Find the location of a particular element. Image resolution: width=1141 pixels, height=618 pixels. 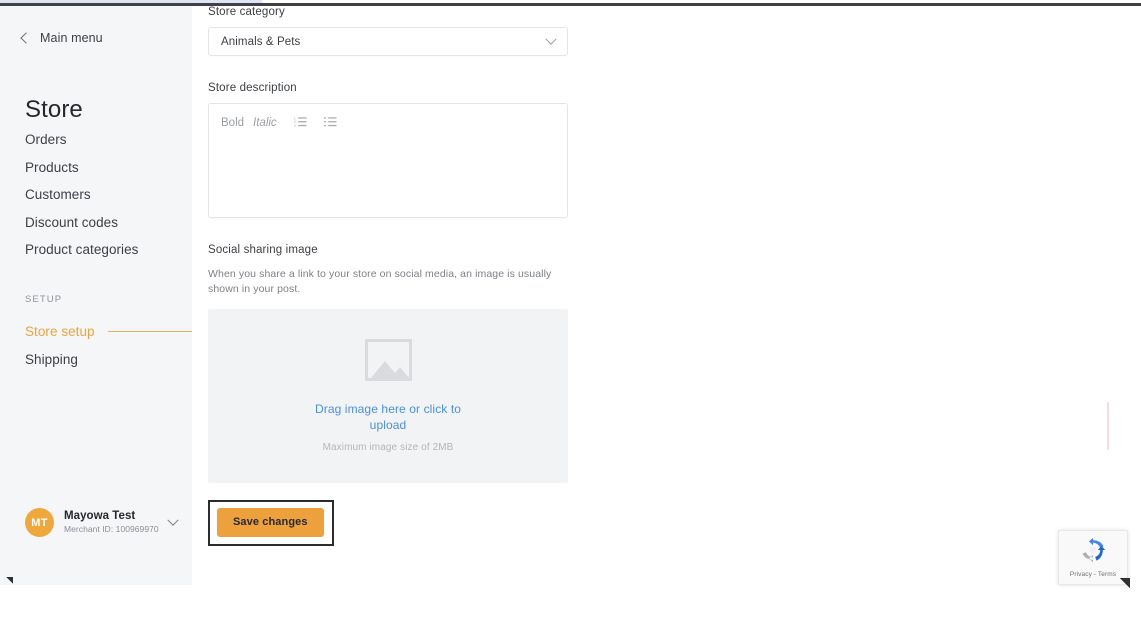

active-indicator-rule is located at coordinates (150, 332).